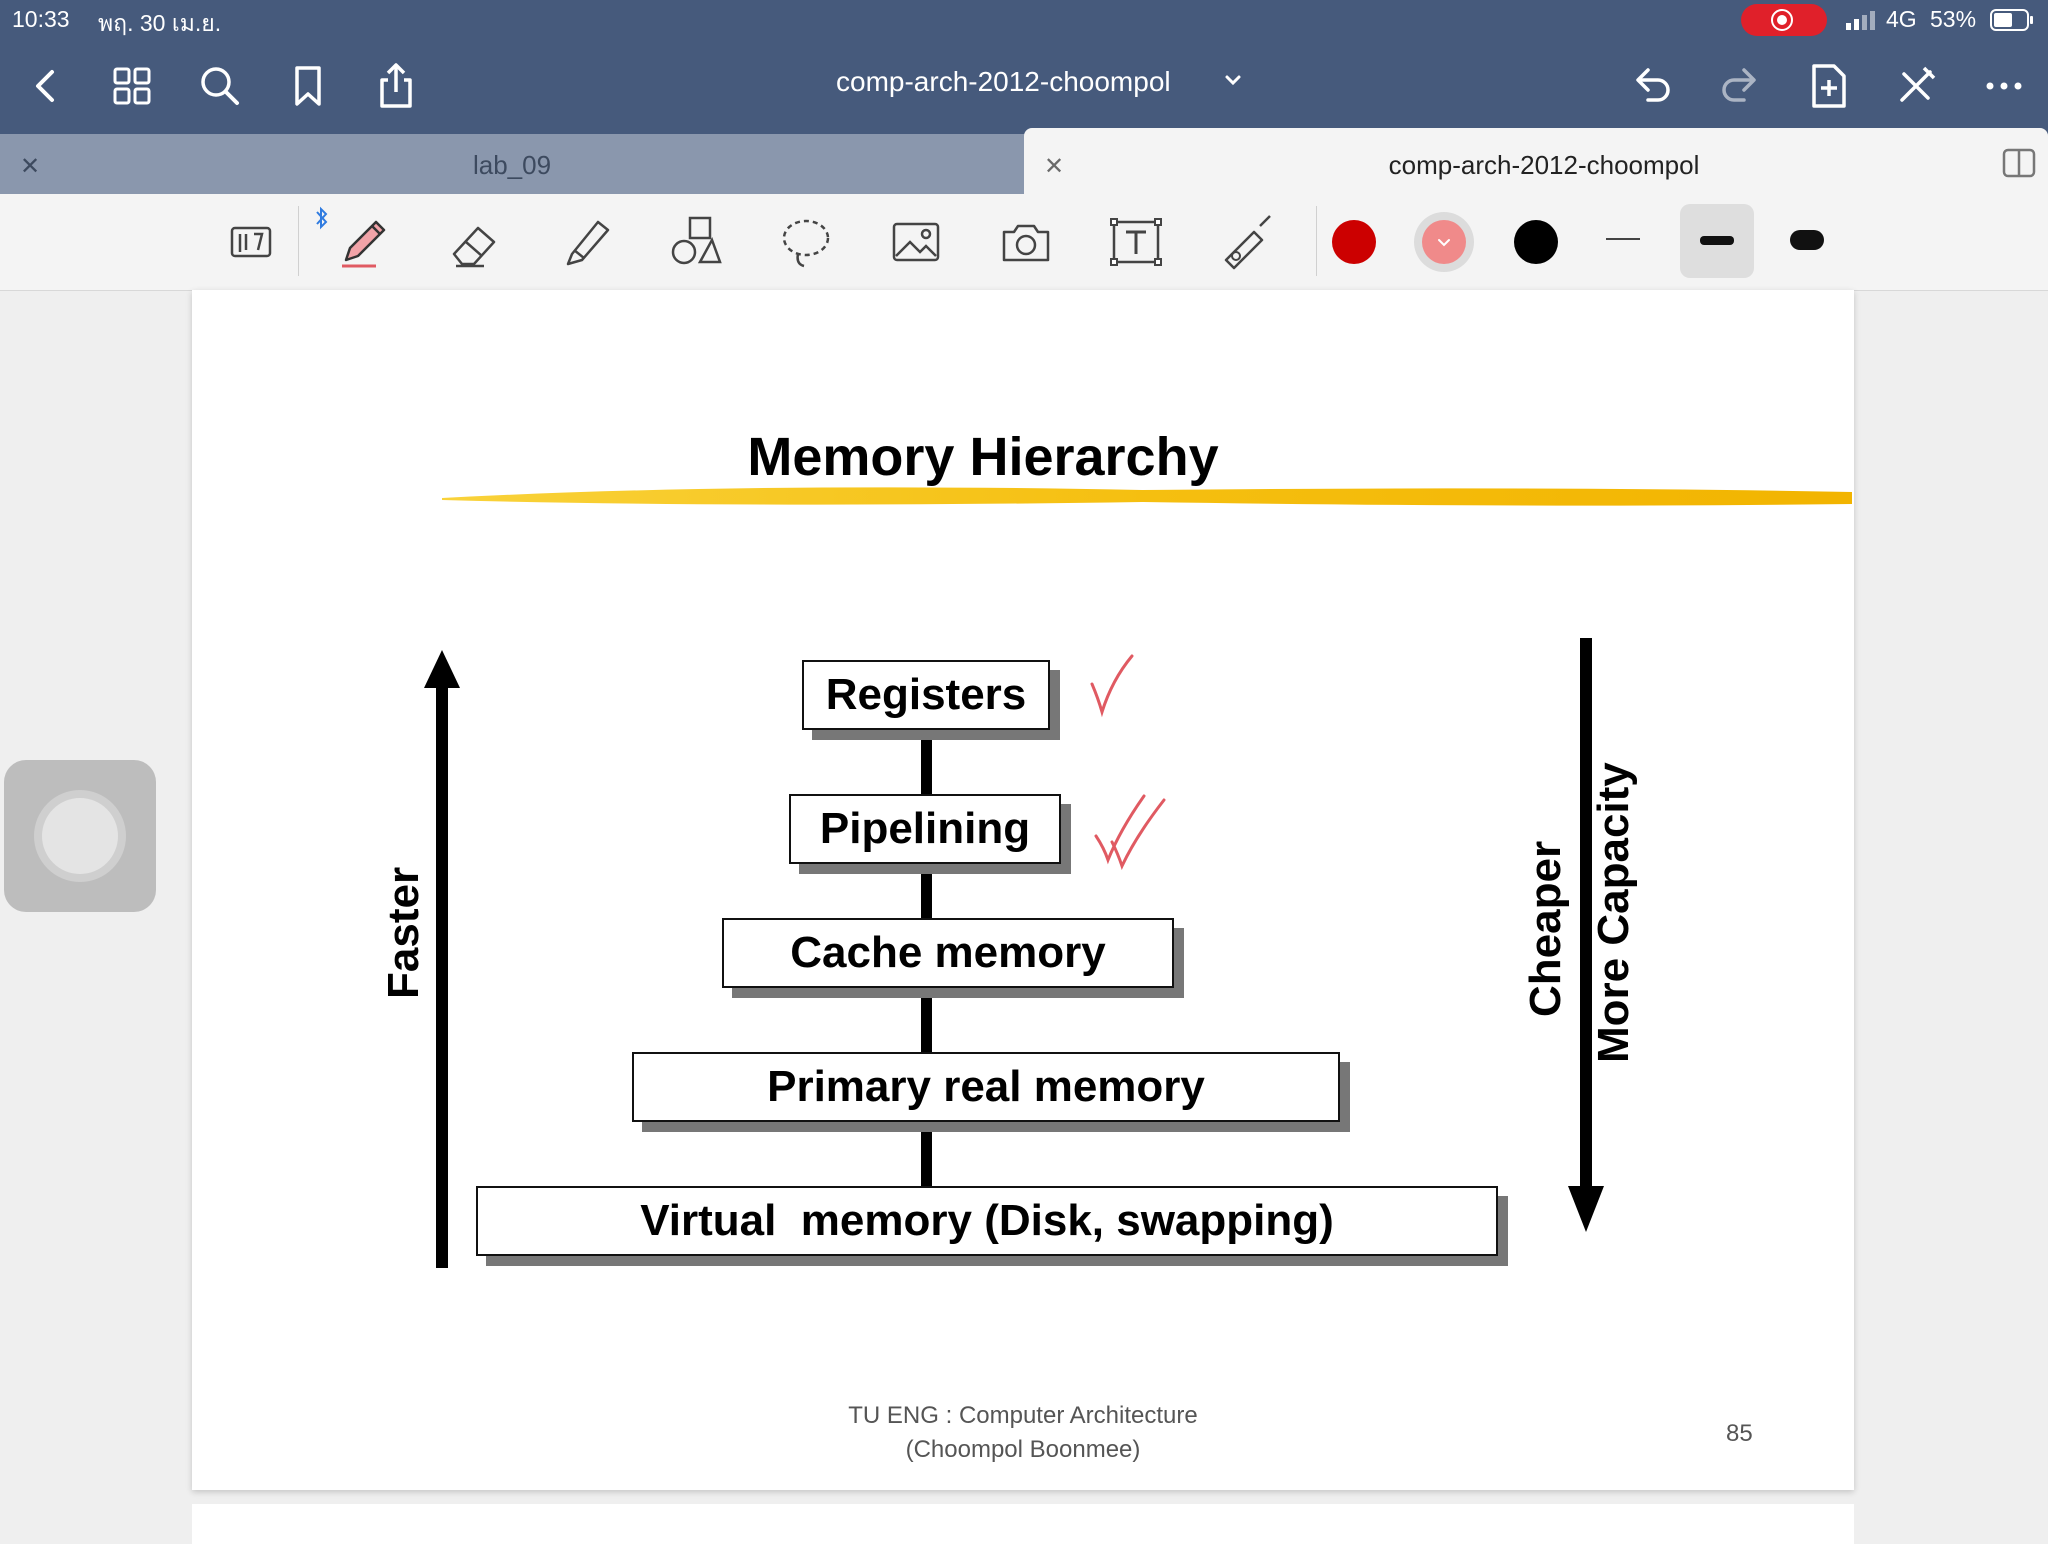 The width and height of the screenshot is (2048, 1544). Describe the element at coordinates (1860, 20) in the screenshot. I see `signal-icon` at that location.